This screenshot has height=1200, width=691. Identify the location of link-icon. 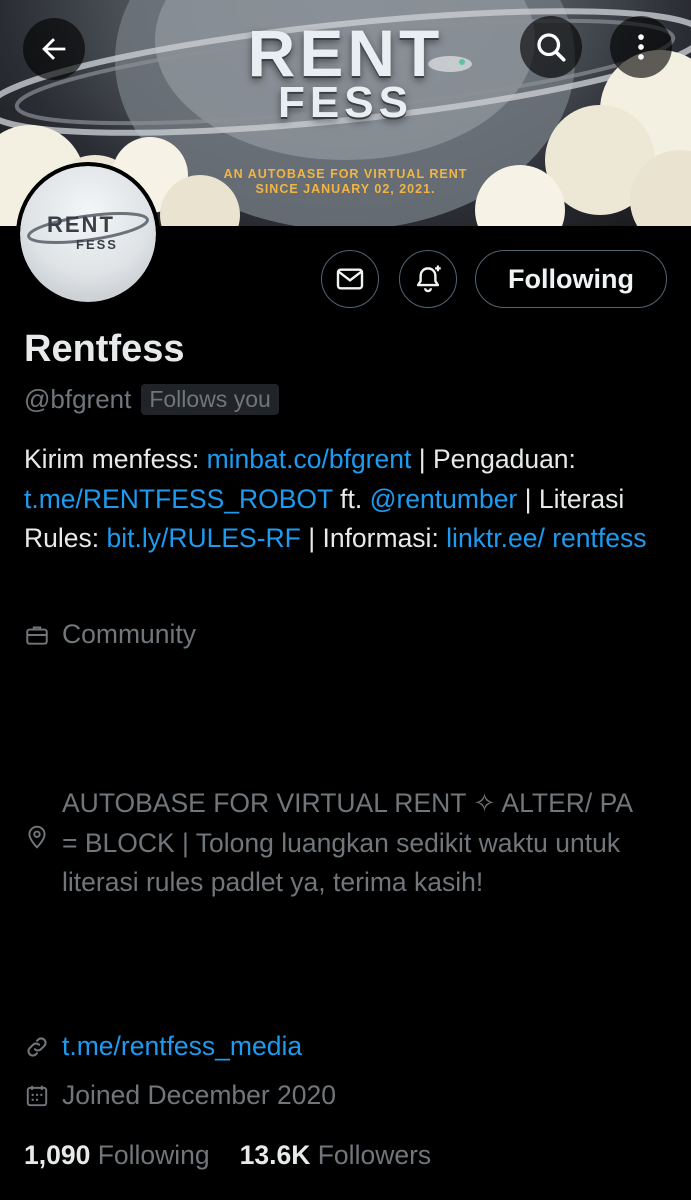
(37, 1047).